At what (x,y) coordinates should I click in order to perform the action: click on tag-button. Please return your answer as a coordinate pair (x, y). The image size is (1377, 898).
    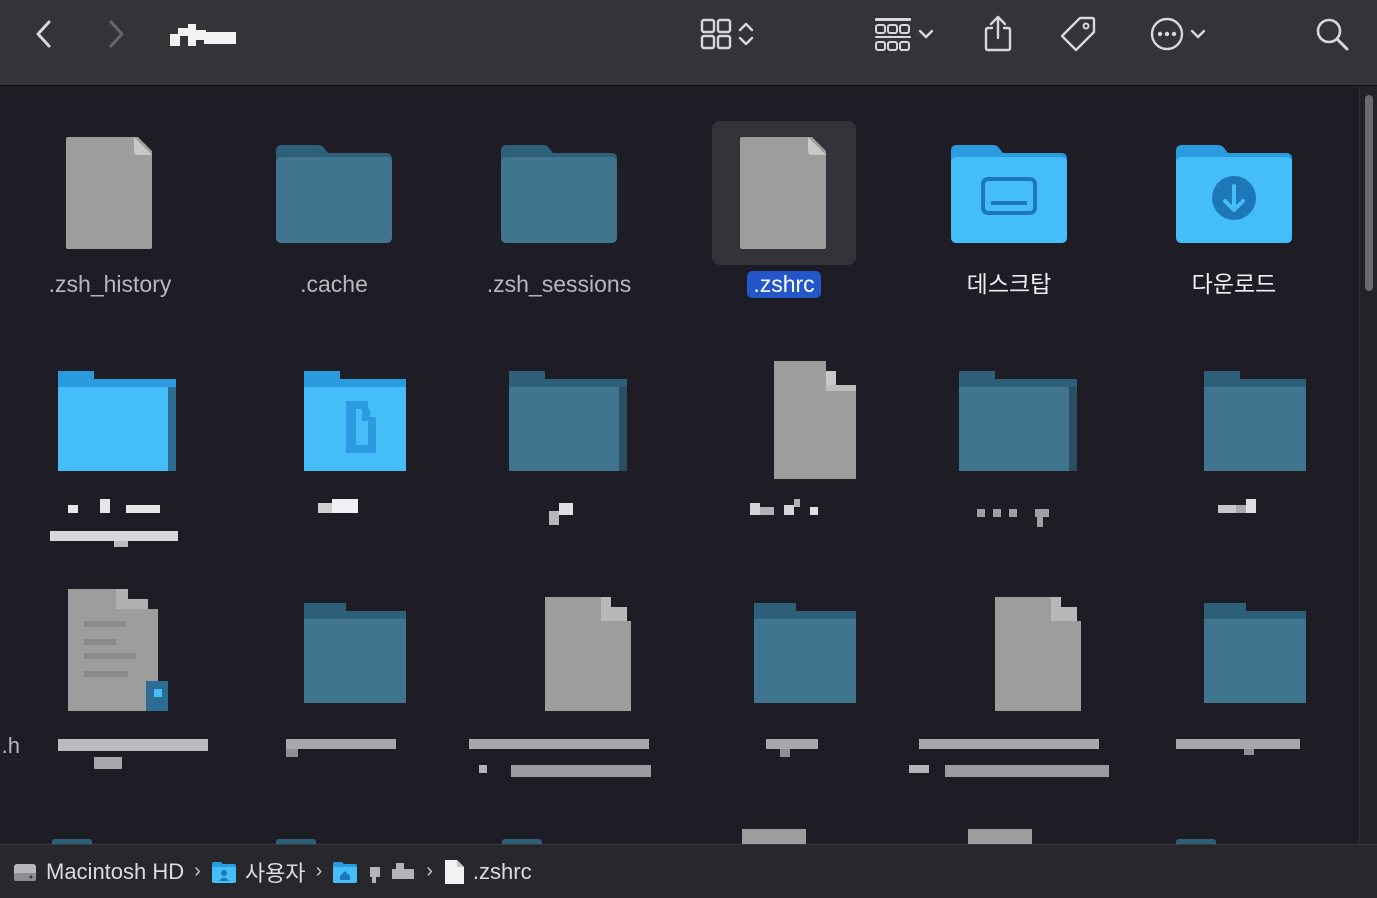
    Looking at the image, I should click on (1078, 34).